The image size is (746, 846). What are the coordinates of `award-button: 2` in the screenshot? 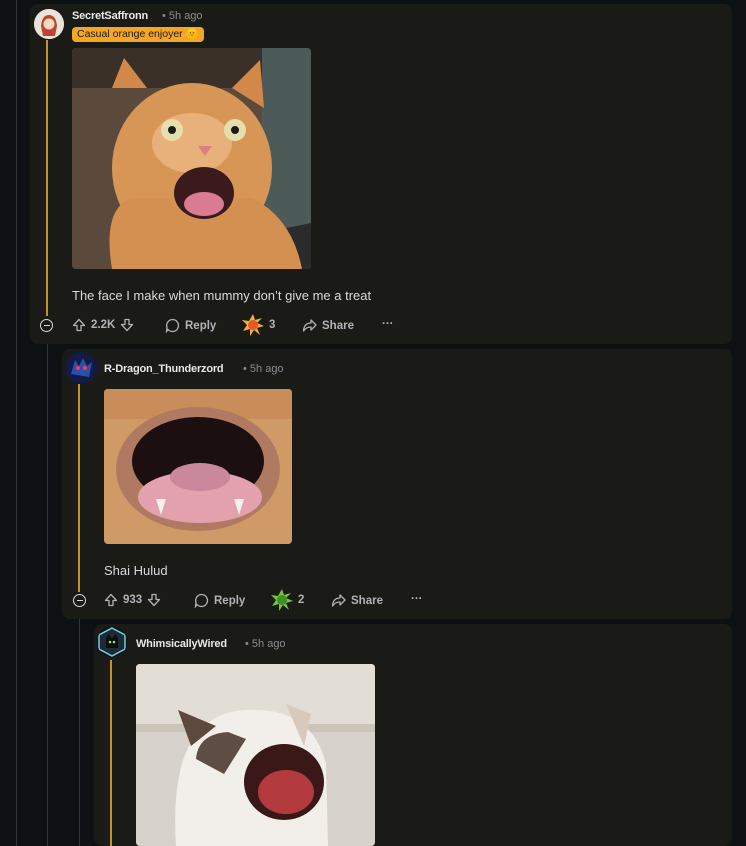 It's located at (287, 600).